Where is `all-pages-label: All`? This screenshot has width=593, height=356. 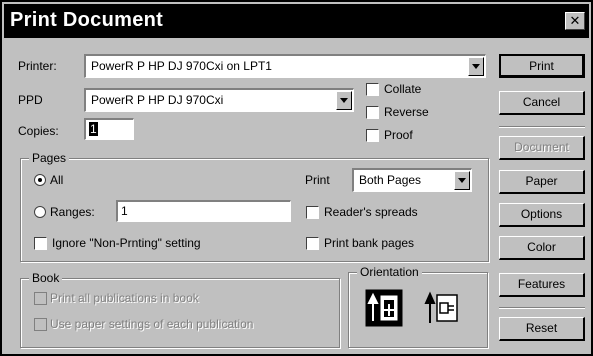 all-pages-label: All is located at coordinates (57, 180).